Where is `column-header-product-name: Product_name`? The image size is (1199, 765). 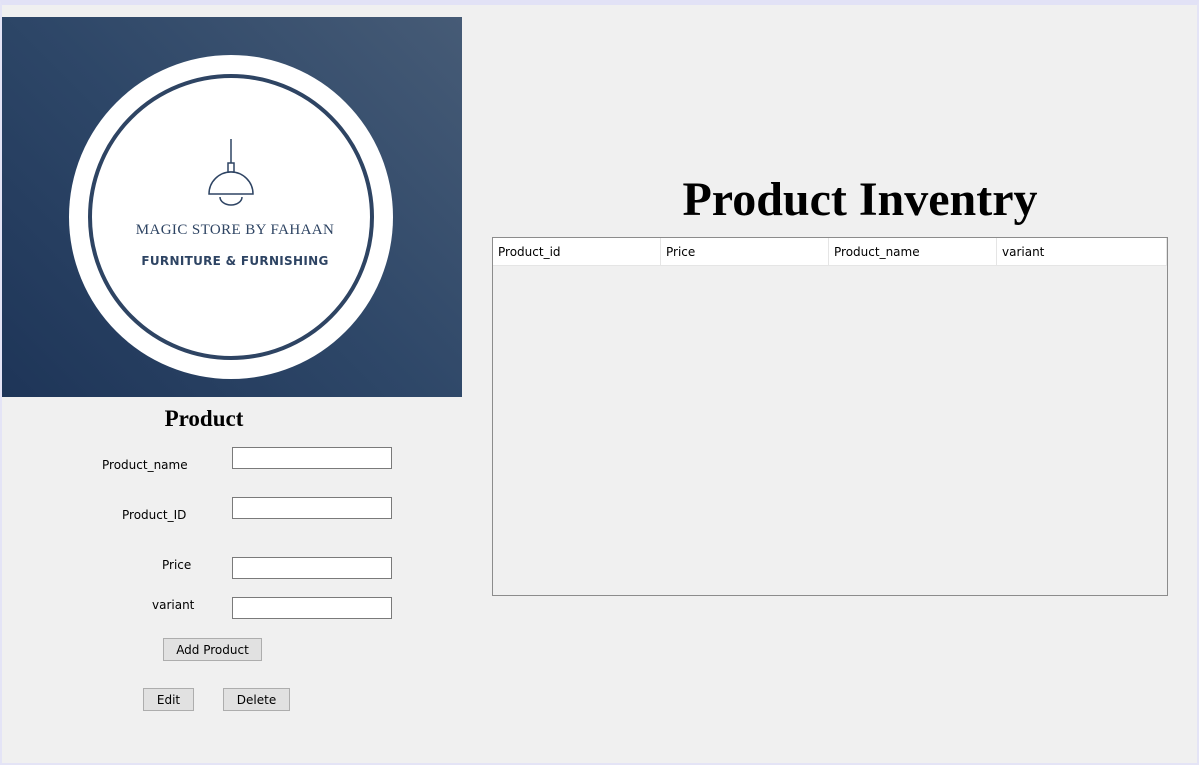
column-header-product-name: Product_name is located at coordinates (913, 252).